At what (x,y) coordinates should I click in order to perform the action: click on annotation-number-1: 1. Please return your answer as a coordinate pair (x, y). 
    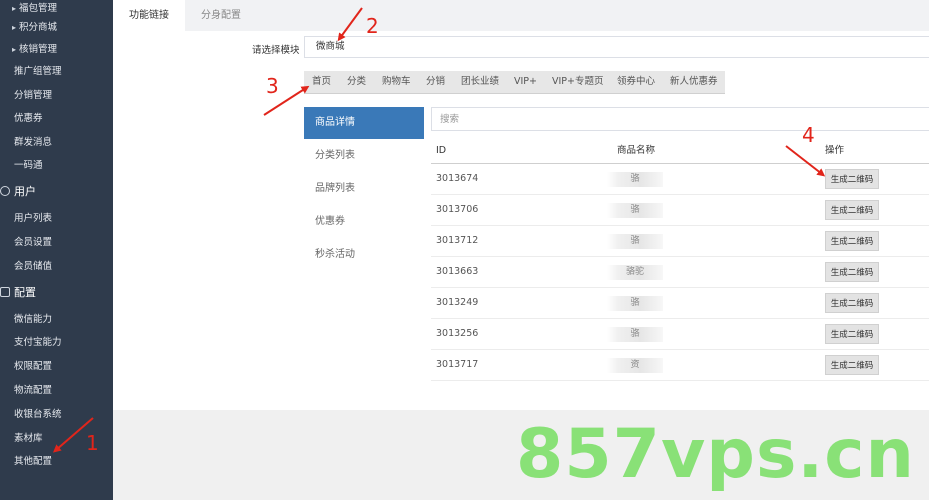
    Looking at the image, I should click on (92, 443).